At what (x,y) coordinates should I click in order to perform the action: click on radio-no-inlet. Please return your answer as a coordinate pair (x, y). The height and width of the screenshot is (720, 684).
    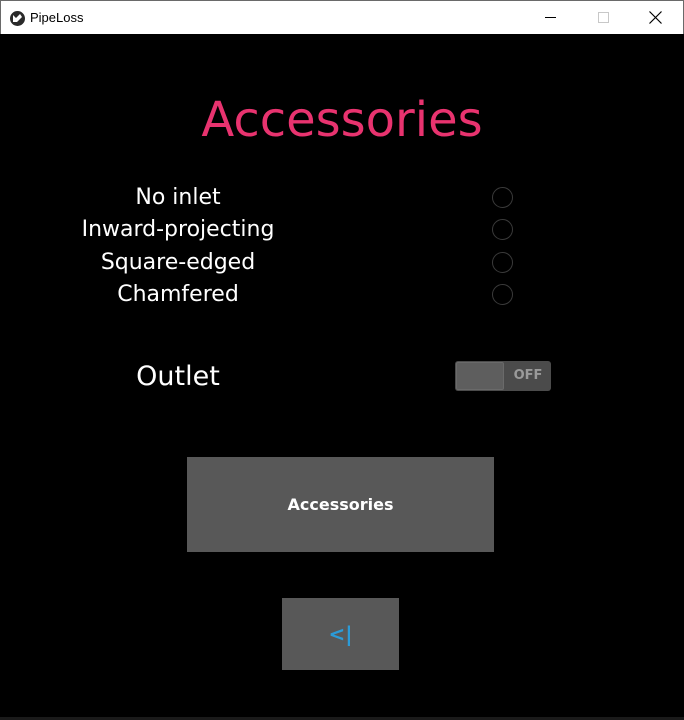
    Looking at the image, I should click on (502, 197).